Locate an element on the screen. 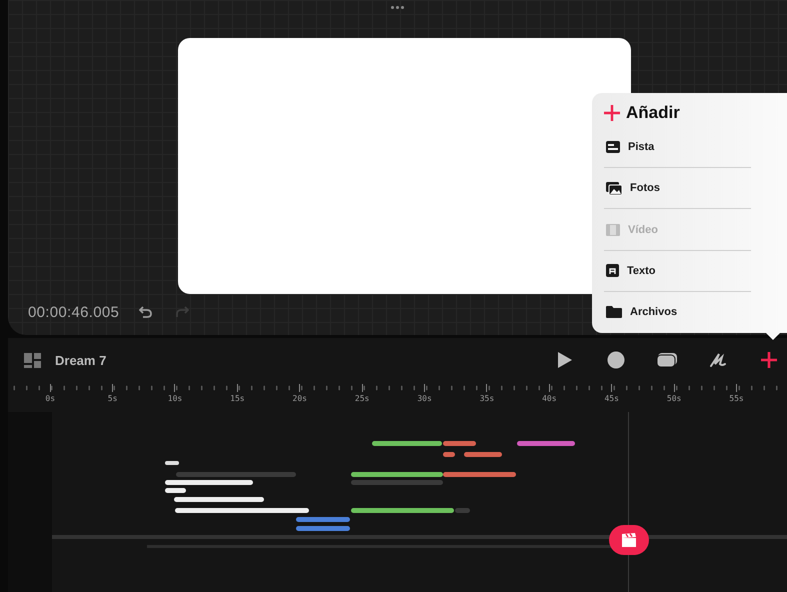 The height and width of the screenshot is (592, 787). add-icon is located at coordinates (769, 360).